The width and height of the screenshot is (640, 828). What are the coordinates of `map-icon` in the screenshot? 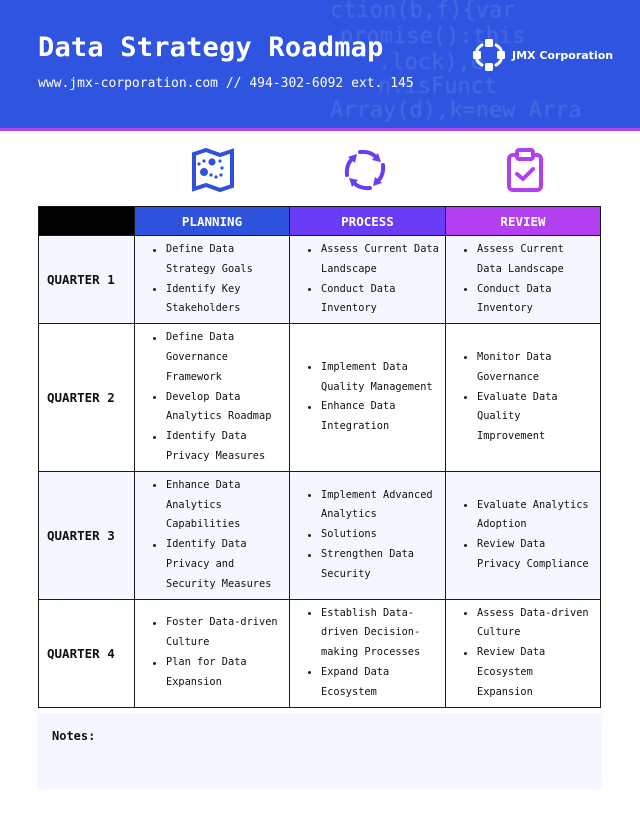 It's located at (213, 170).